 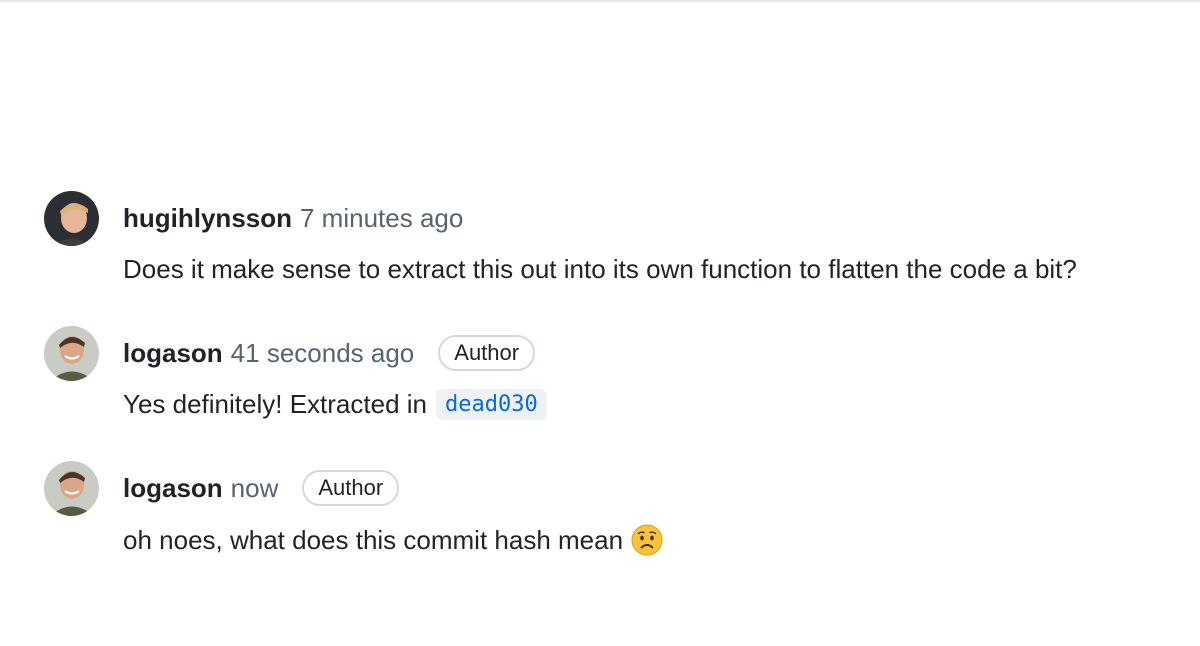 I want to click on comment-header: logason 41 seconds ago Author, so click(x=329, y=353).